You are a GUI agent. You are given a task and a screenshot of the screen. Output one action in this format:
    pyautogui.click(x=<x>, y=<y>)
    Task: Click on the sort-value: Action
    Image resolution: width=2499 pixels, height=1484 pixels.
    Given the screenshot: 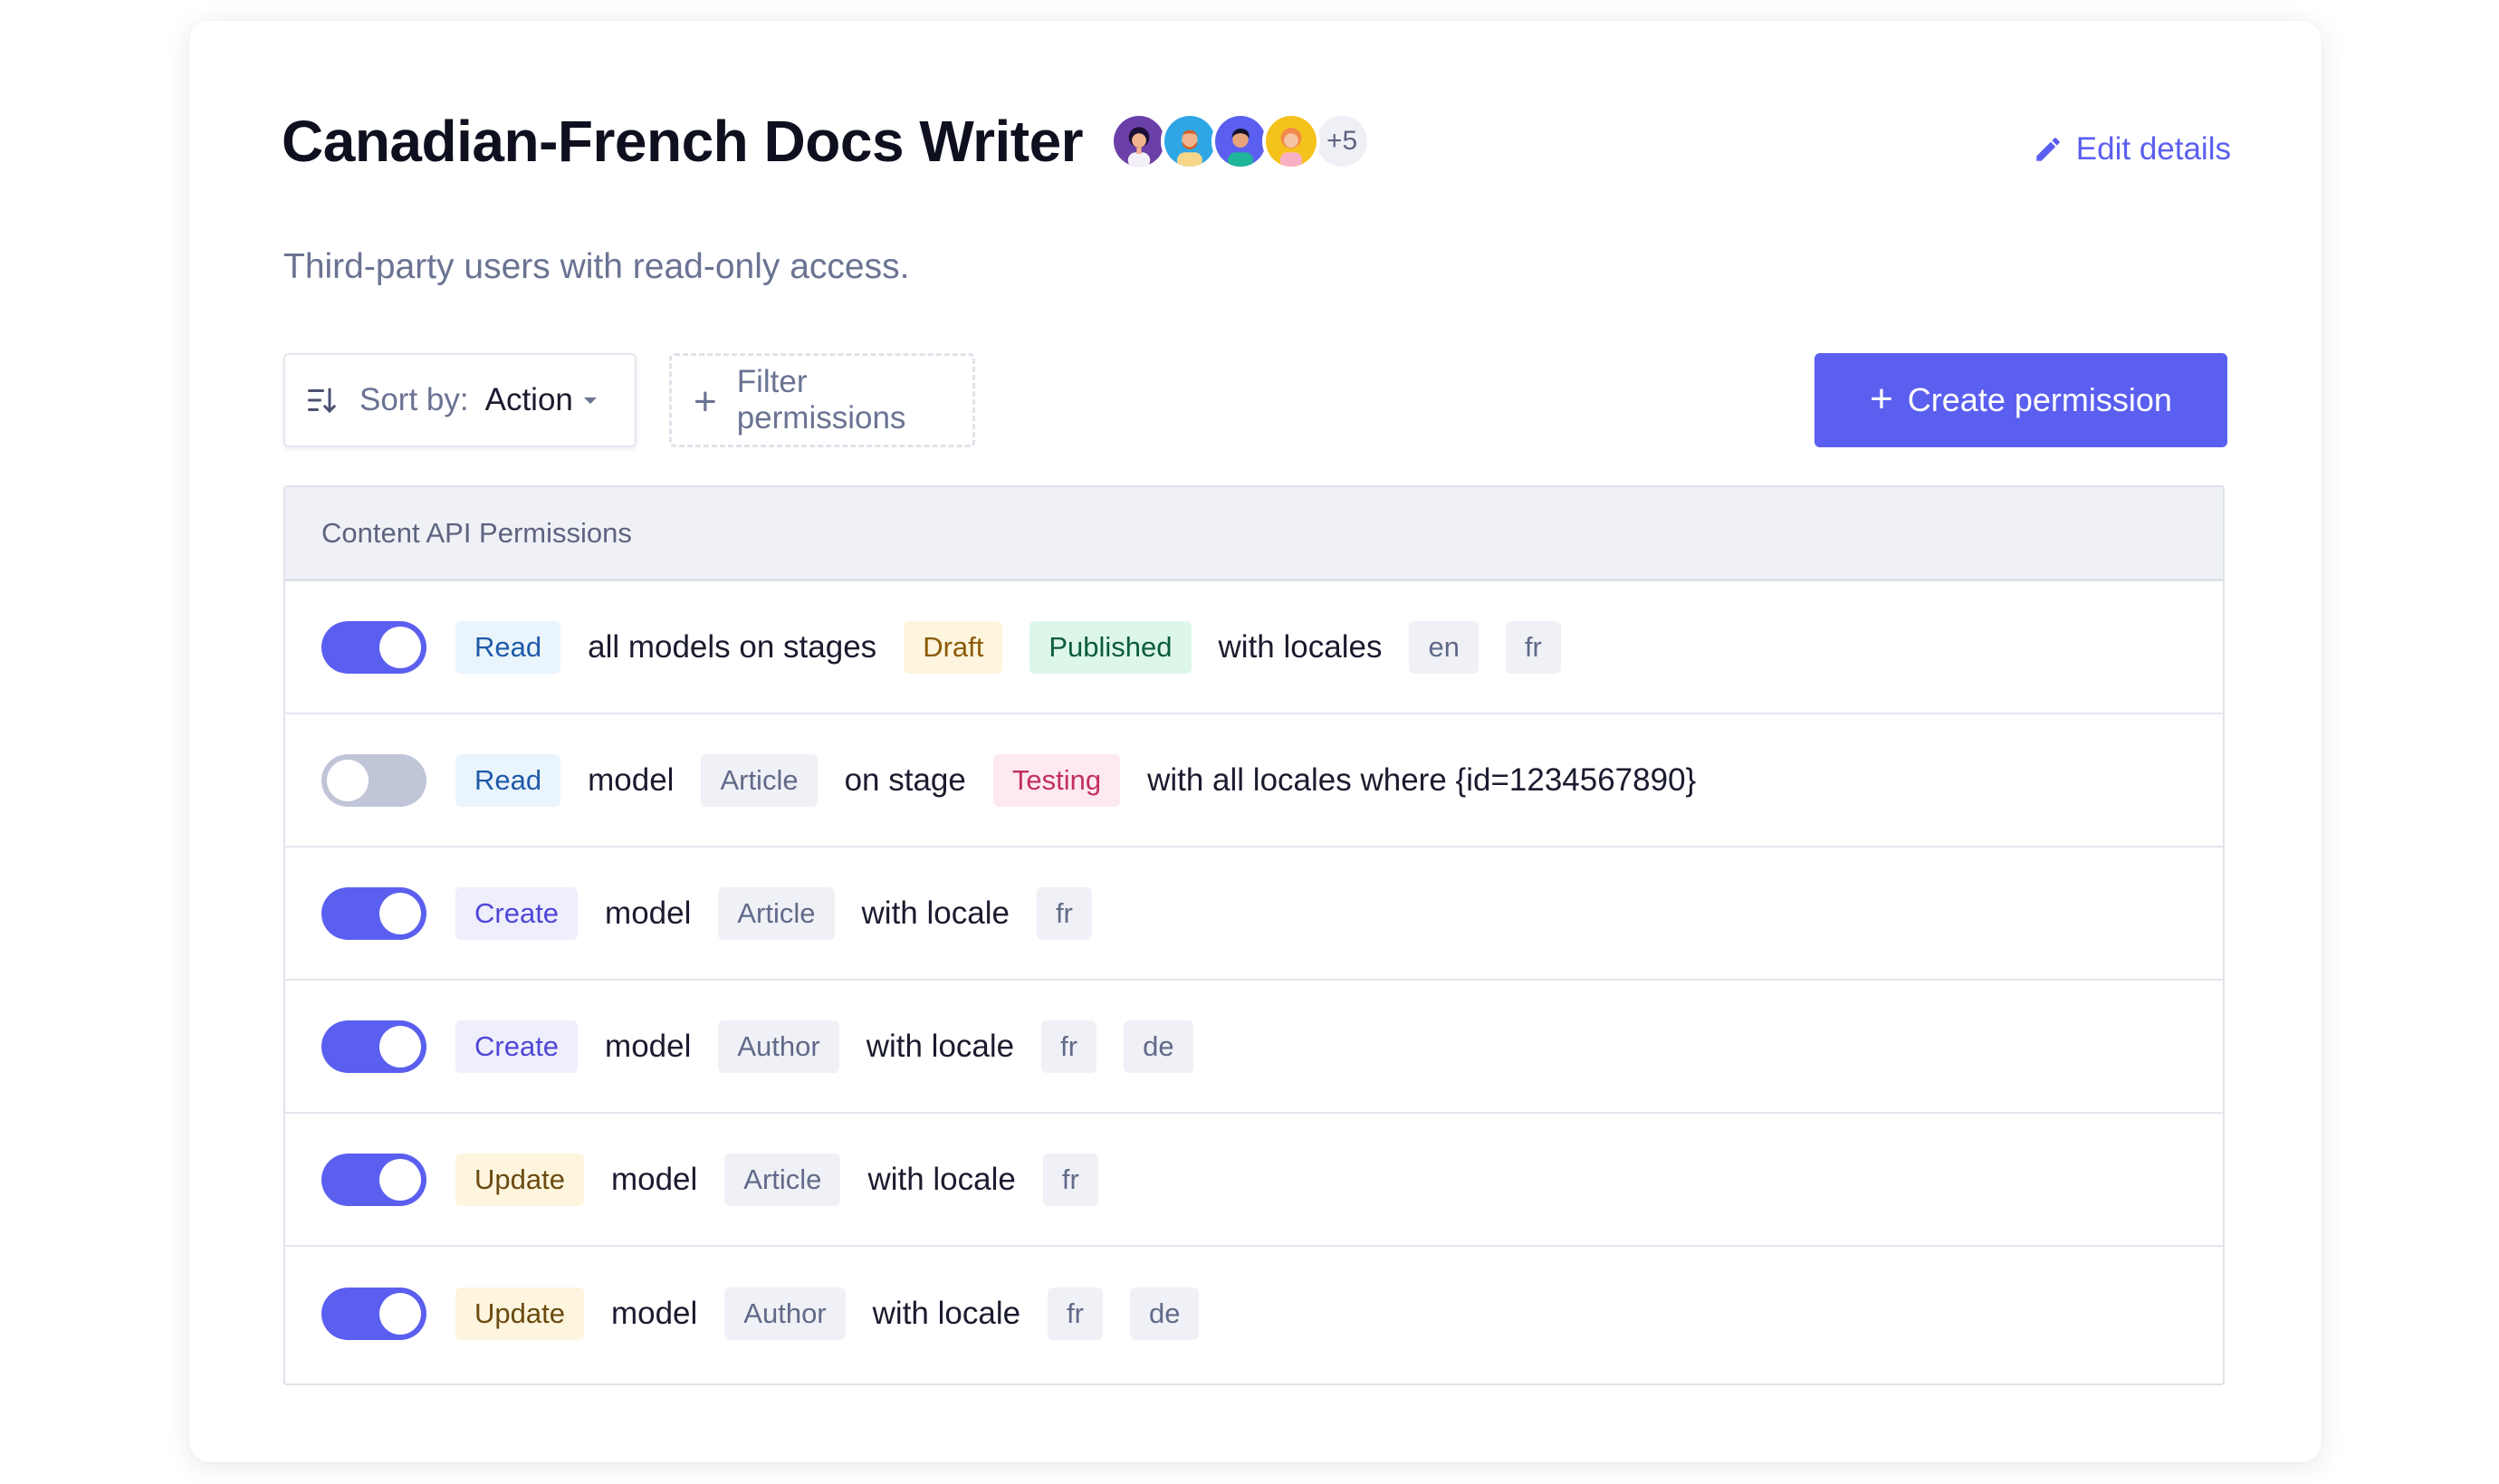 What is the action you would take?
    pyautogui.click(x=528, y=399)
    